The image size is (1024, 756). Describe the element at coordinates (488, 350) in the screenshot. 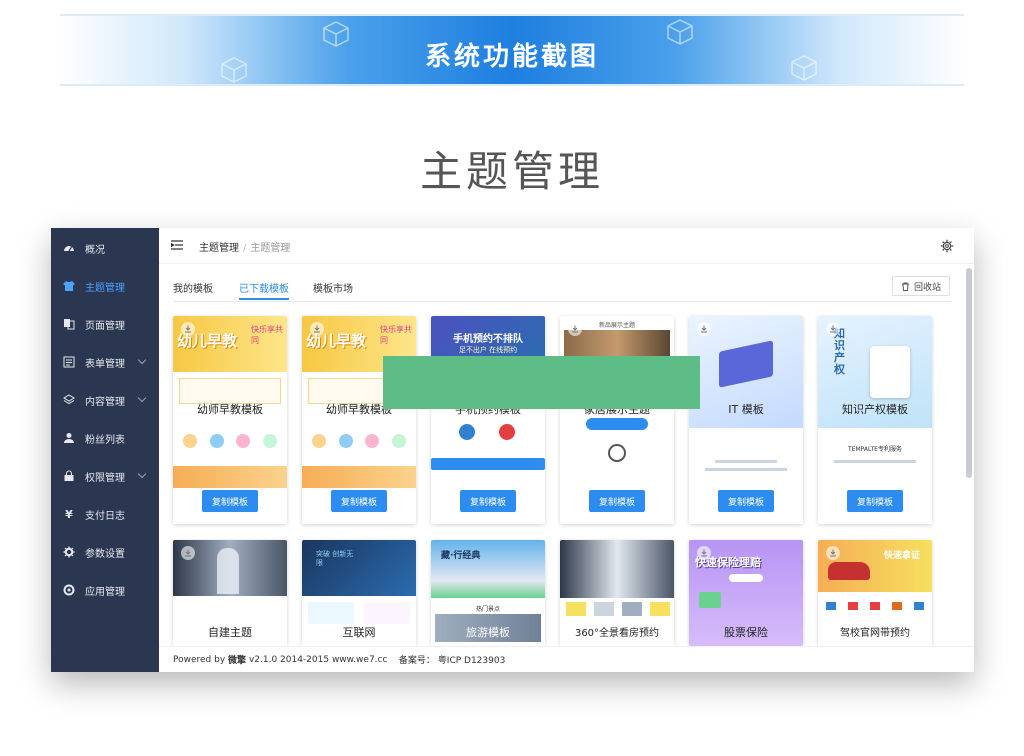

I see `card-art-subtitle: 足不出户 在线预约` at that location.